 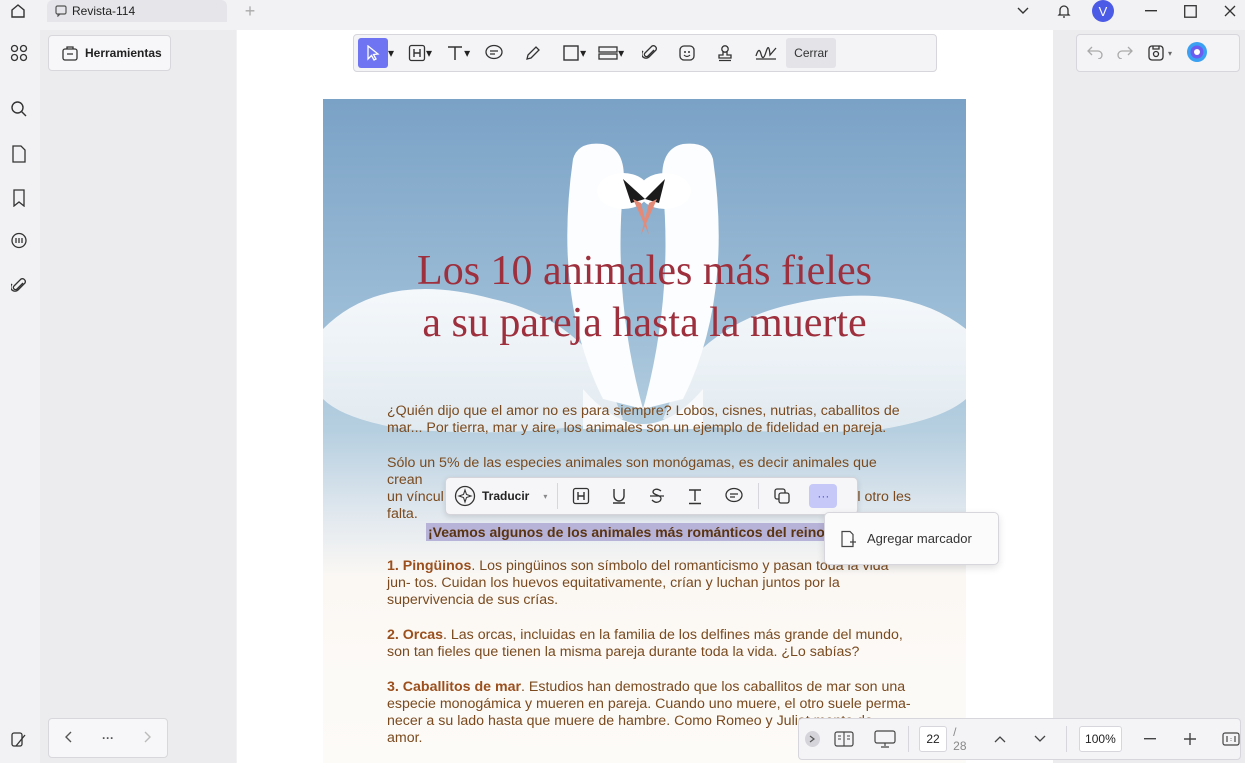 What do you see at coordinates (467, 53) in the screenshot?
I see `text-caret-icon: ▾` at bounding box center [467, 53].